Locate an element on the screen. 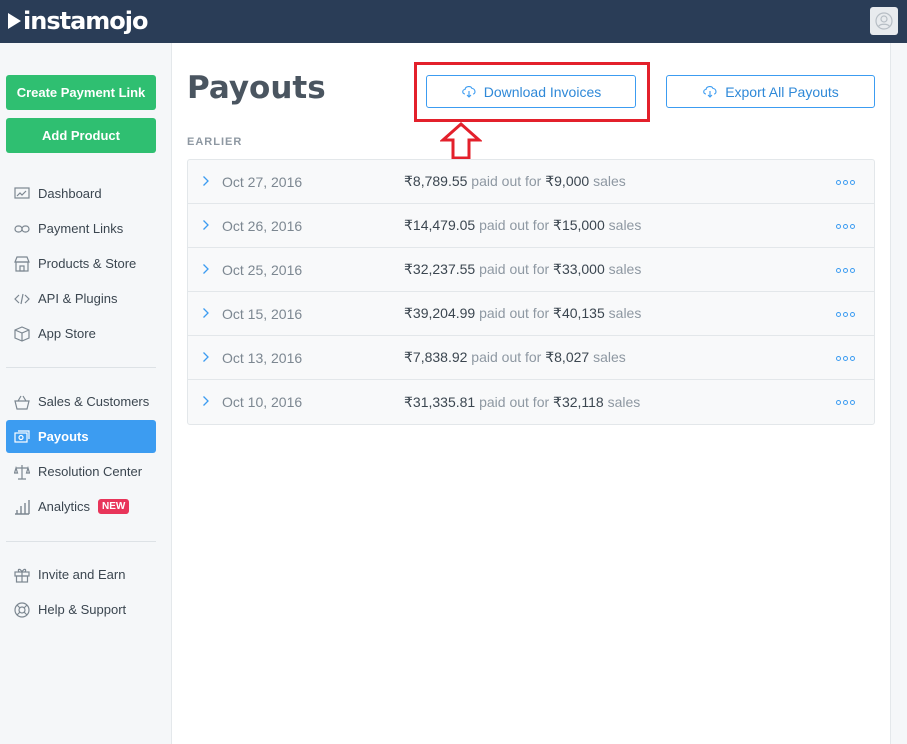 The width and height of the screenshot is (907, 744). brand-name: instamojo is located at coordinates (85, 21).